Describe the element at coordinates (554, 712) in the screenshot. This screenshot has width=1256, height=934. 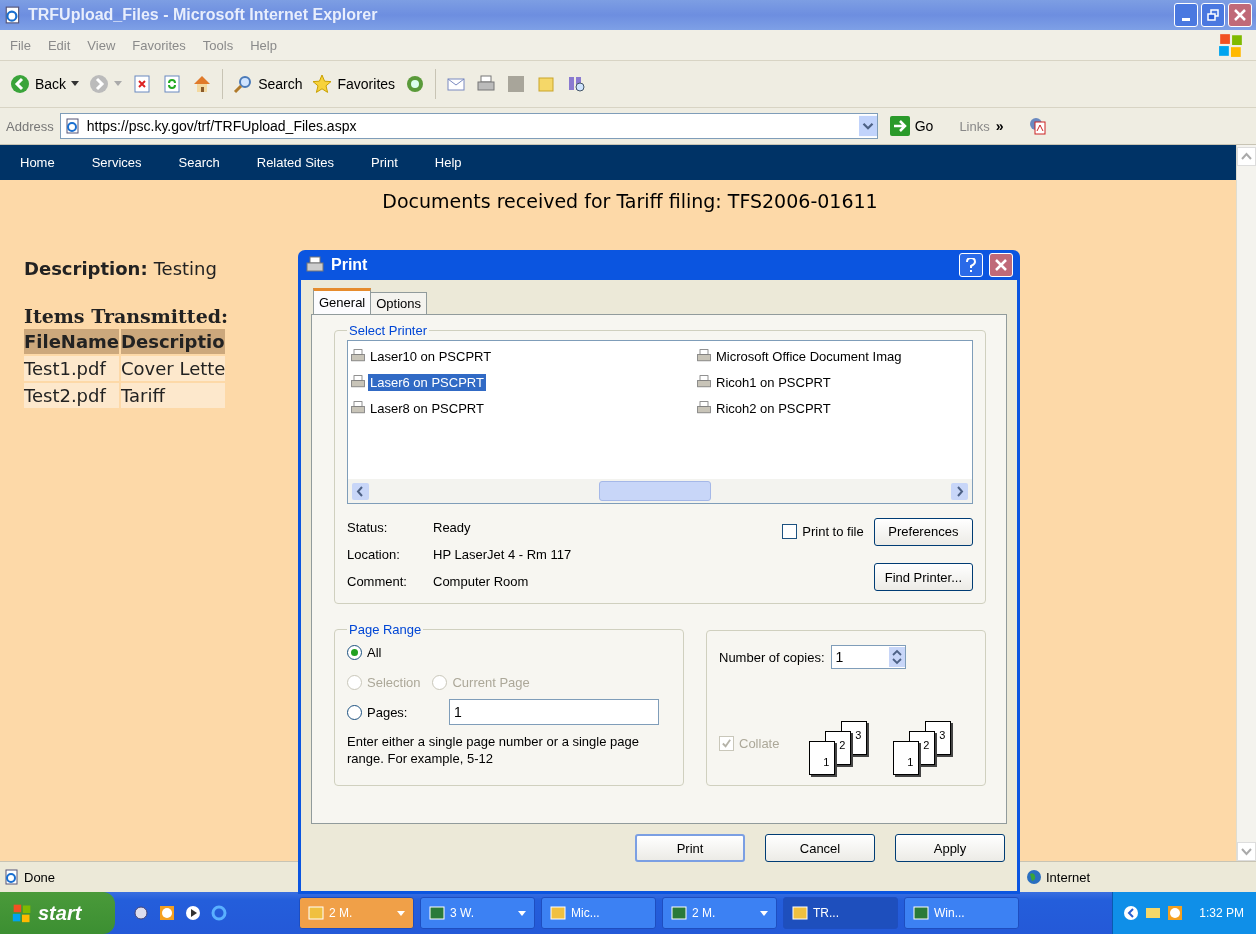
I see `pages-field: 1` at that location.